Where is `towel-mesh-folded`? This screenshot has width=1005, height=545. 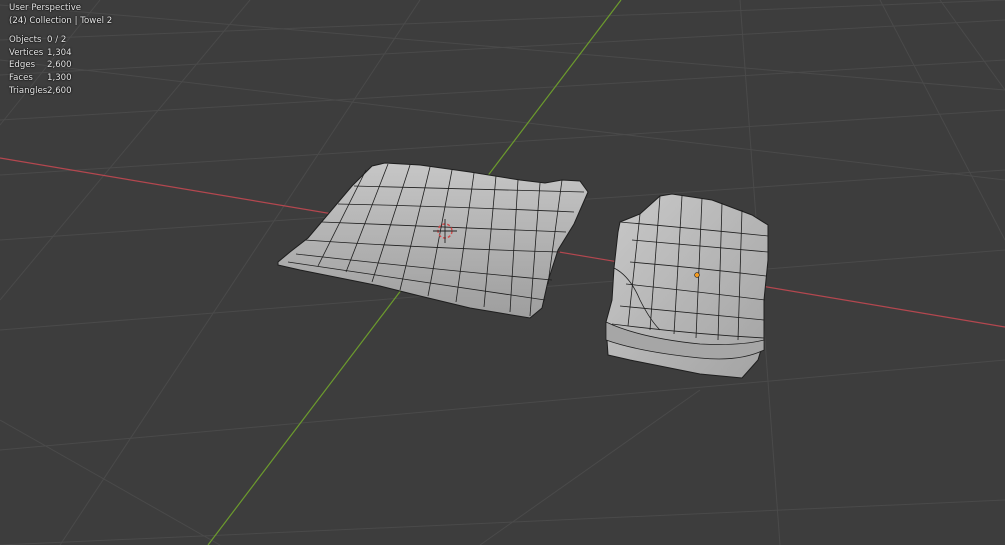 towel-mesh-folded is located at coordinates (687, 286).